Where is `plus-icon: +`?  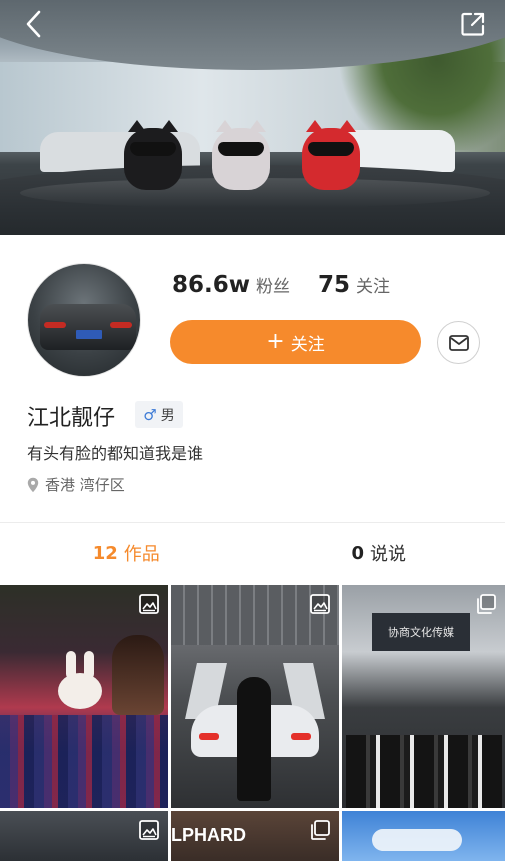 plus-icon: + is located at coordinates (275, 341).